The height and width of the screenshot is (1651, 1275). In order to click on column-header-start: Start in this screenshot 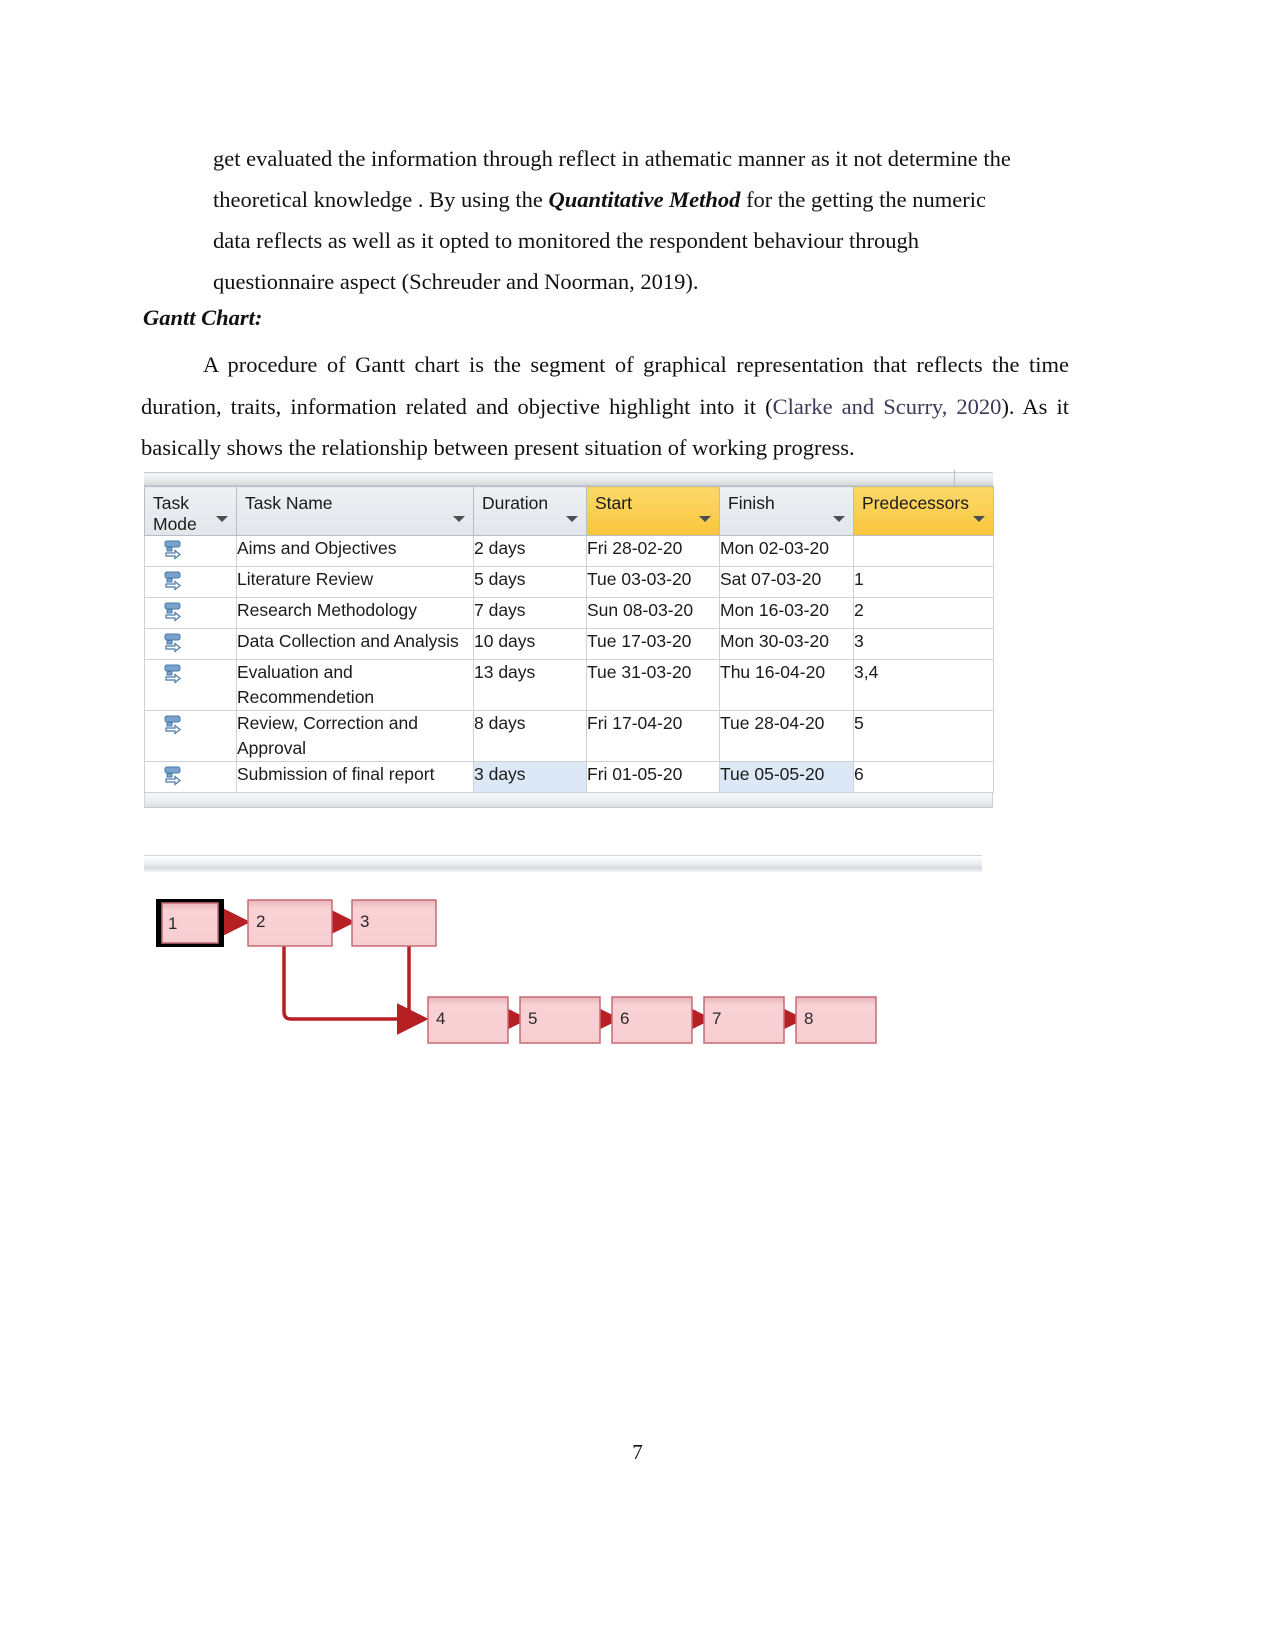, I will do `click(653, 511)`.